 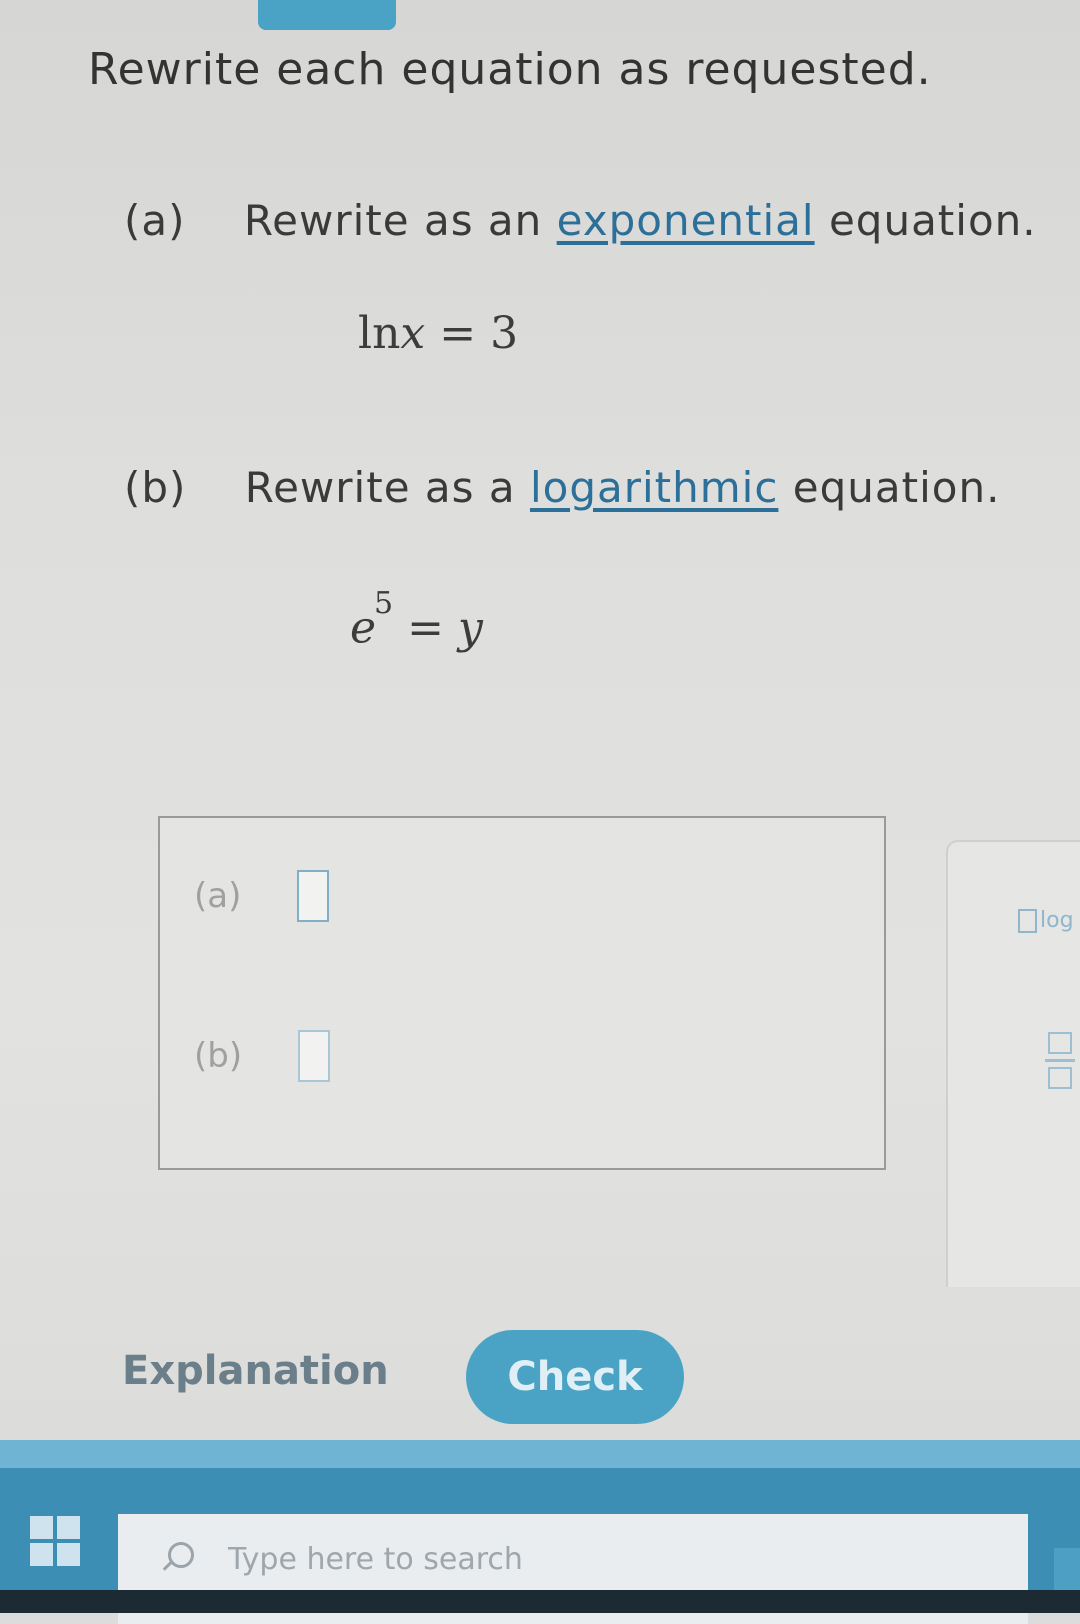 I want to click on answer-a-label: (a), so click(x=218, y=896).